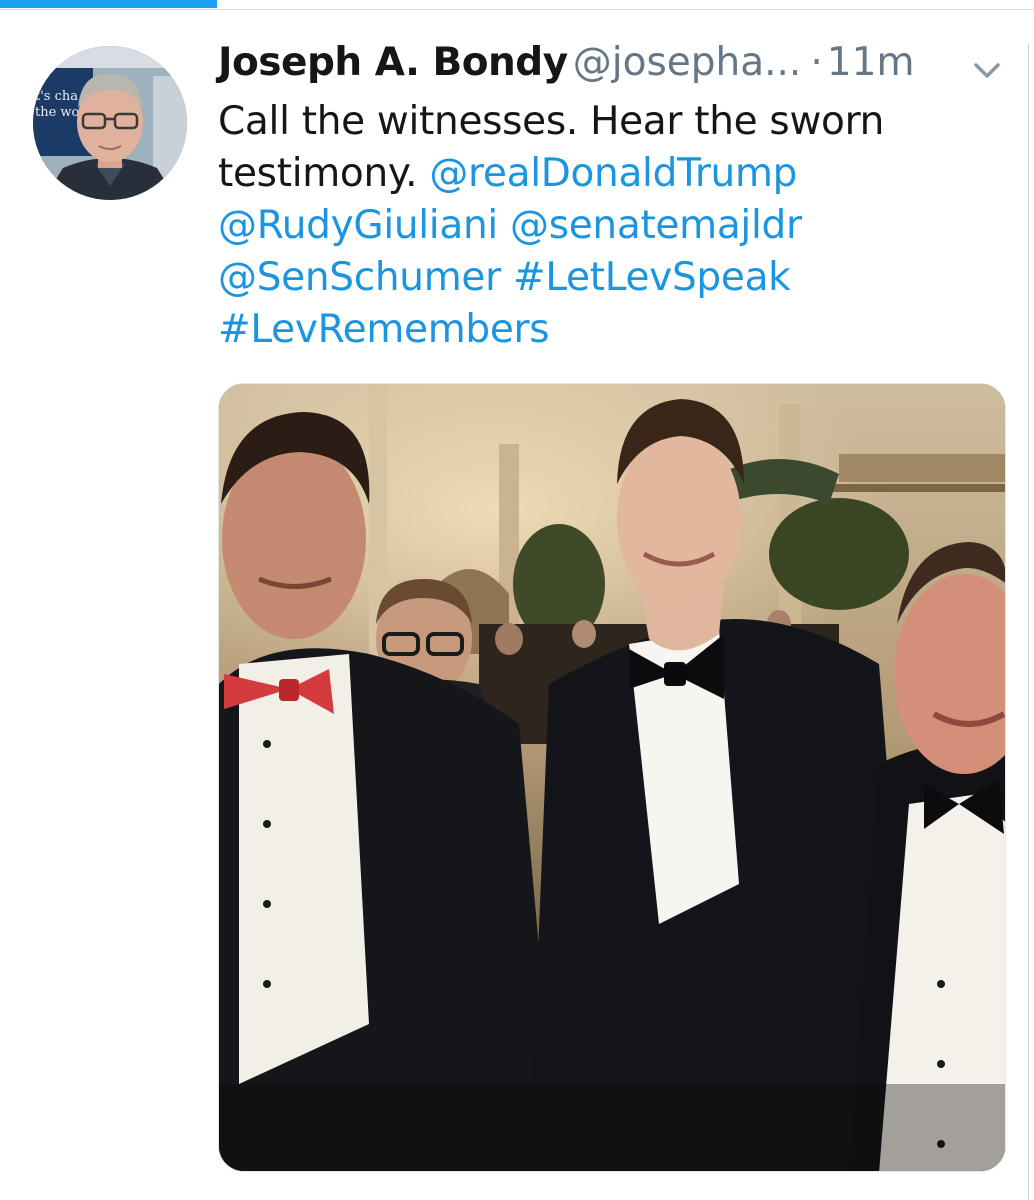 The width and height of the screenshot is (1034, 1200). What do you see at coordinates (358, 225) in the screenshot?
I see `mention-link: @RudyGiuliani` at bounding box center [358, 225].